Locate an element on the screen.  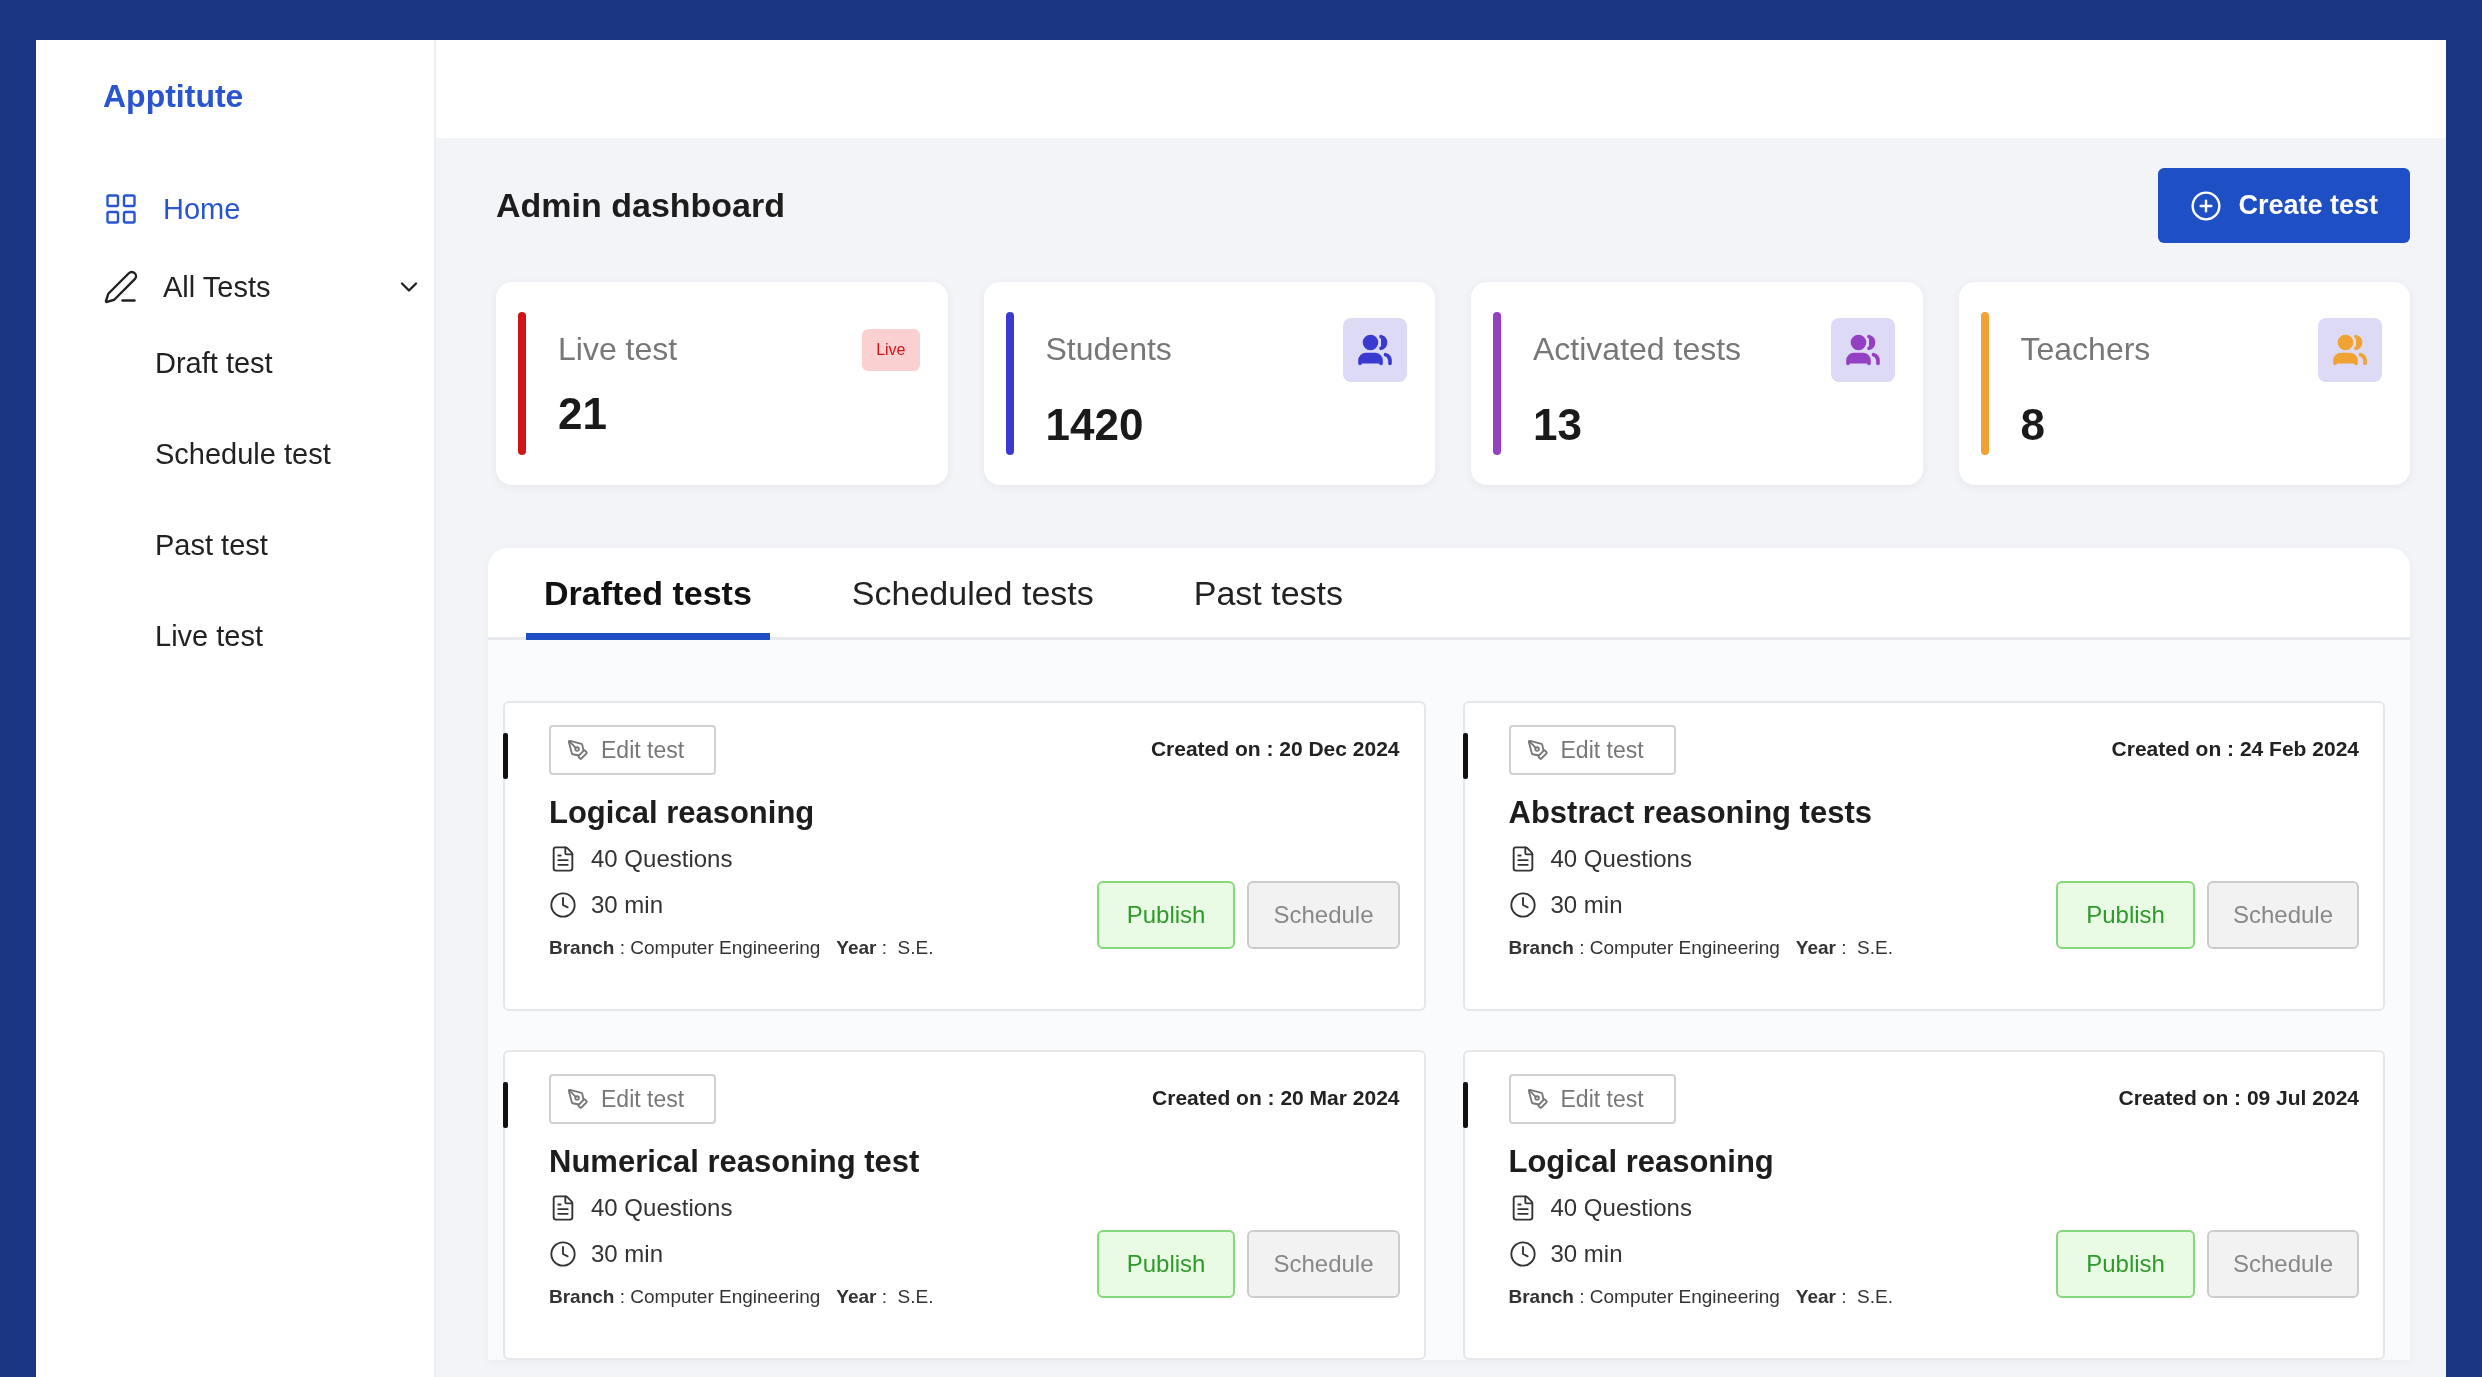
stat-label: Activated tests is located at coordinates (1637, 349).